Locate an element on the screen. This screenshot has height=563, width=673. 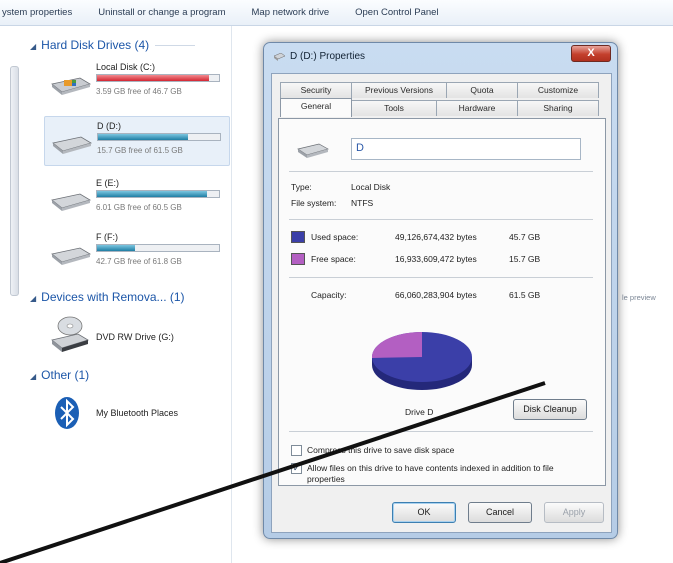
tab-previous-versions: Previous Versions is located at coordinates (399, 90).